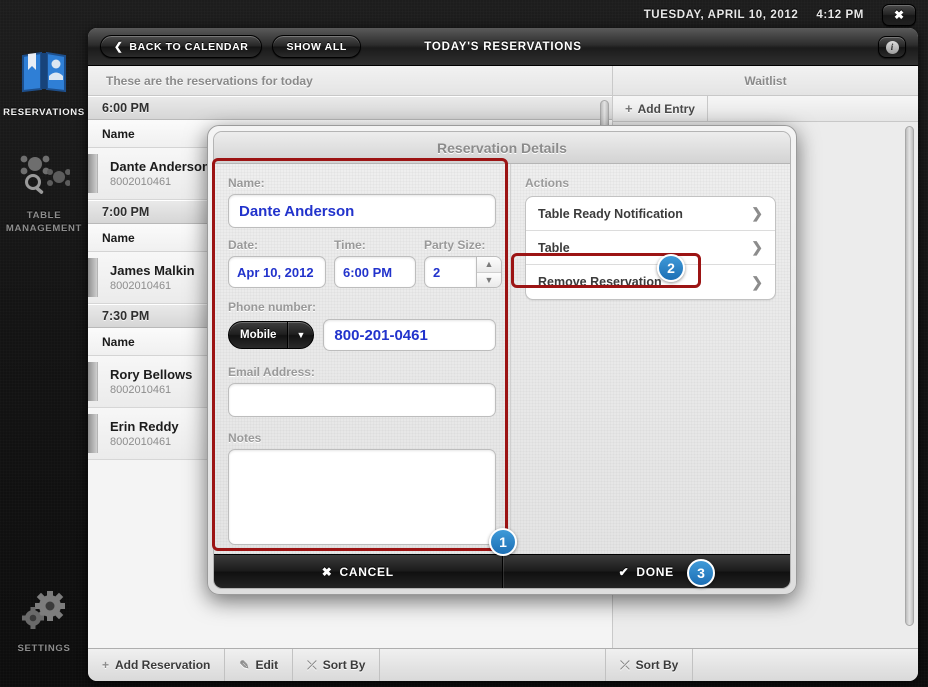 The width and height of the screenshot is (928, 687). Describe the element at coordinates (721, 15) in the screenshot. I see `status-date: TUESDAY, APRIL 10, 2012` at that location.